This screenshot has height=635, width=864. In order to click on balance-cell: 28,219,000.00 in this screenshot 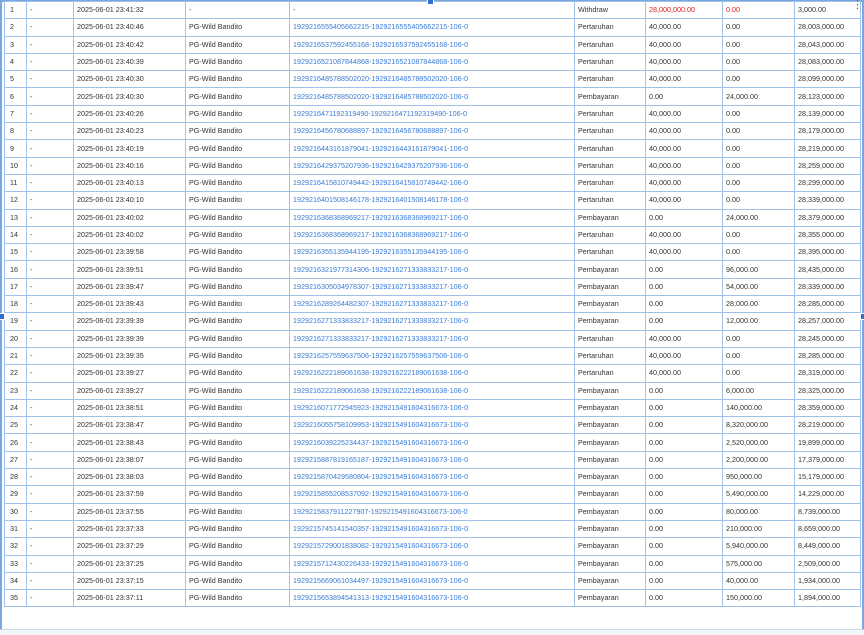, I will do `click(827, 148)`.